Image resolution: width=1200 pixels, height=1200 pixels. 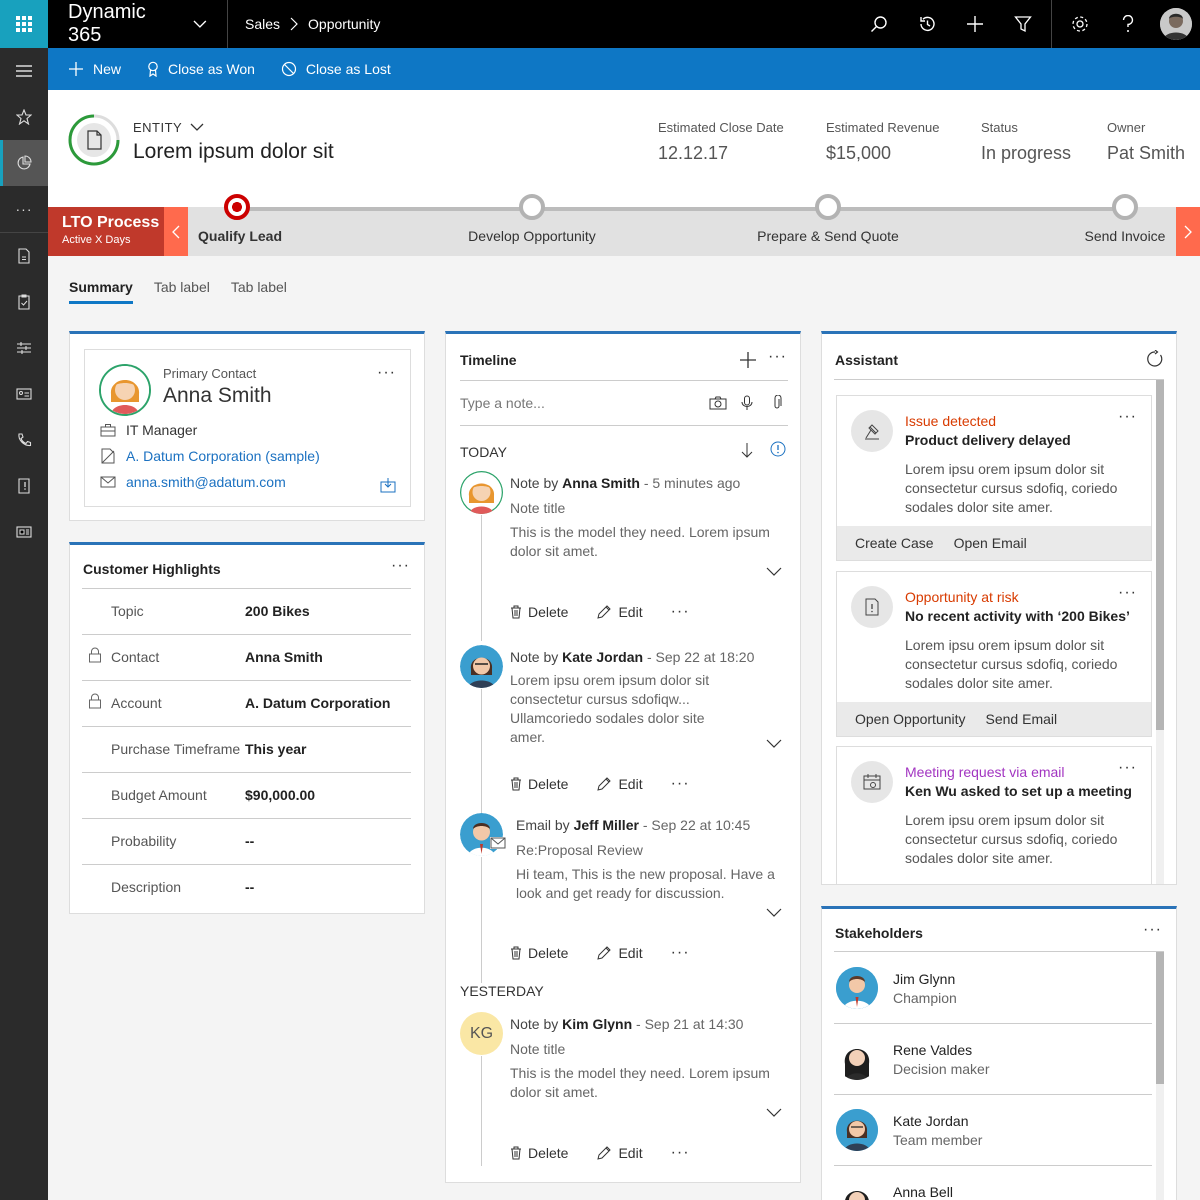 I want to click on send-email-icon, so click(x=388, y=485).